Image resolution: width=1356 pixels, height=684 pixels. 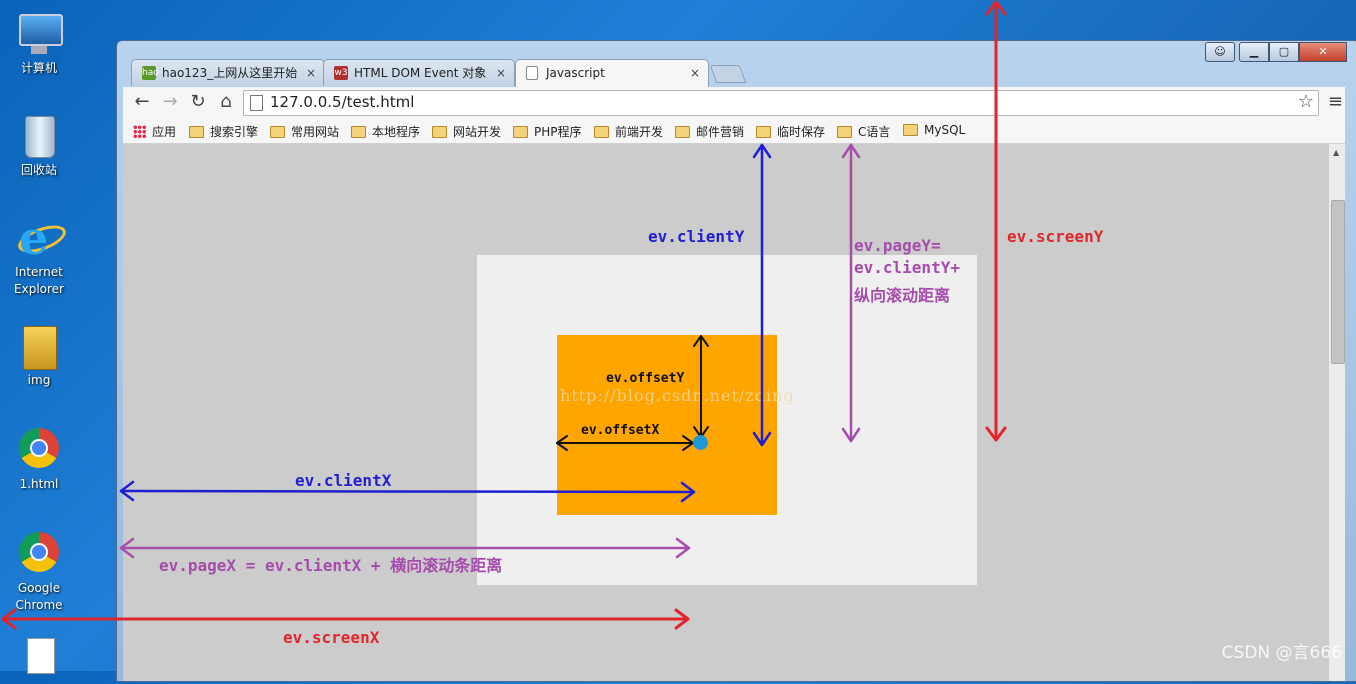 I want to click on csdn-watermark: CSDN @言666, so click(x=1281, y=653).